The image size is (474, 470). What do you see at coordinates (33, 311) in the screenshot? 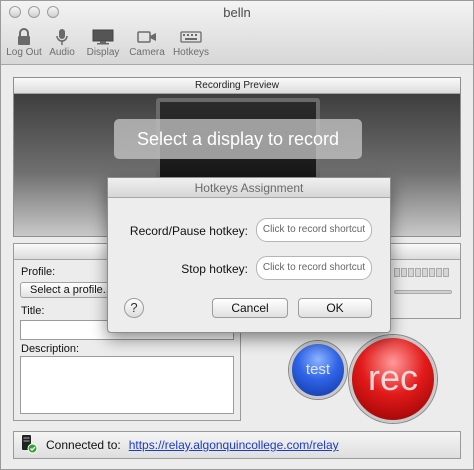
I see `title-label: Title:` at bounding box center [33, 311].